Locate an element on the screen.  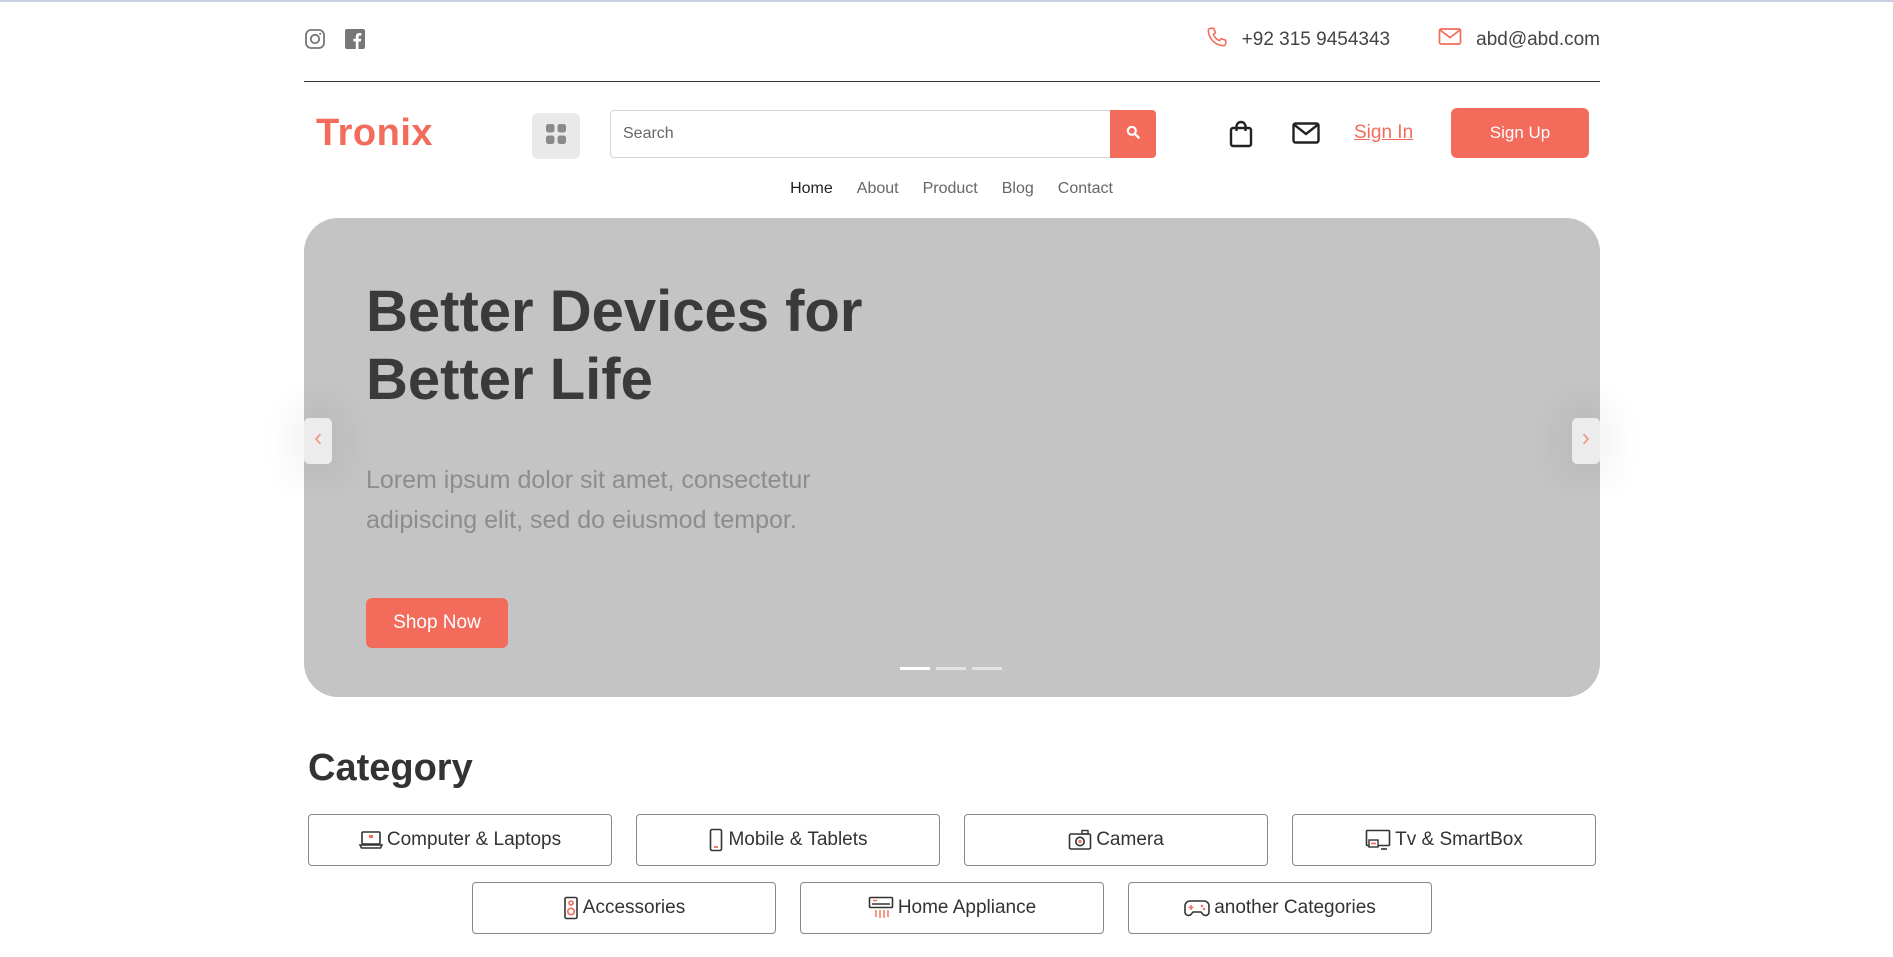
search-button is located at coordinates (1133, 134).